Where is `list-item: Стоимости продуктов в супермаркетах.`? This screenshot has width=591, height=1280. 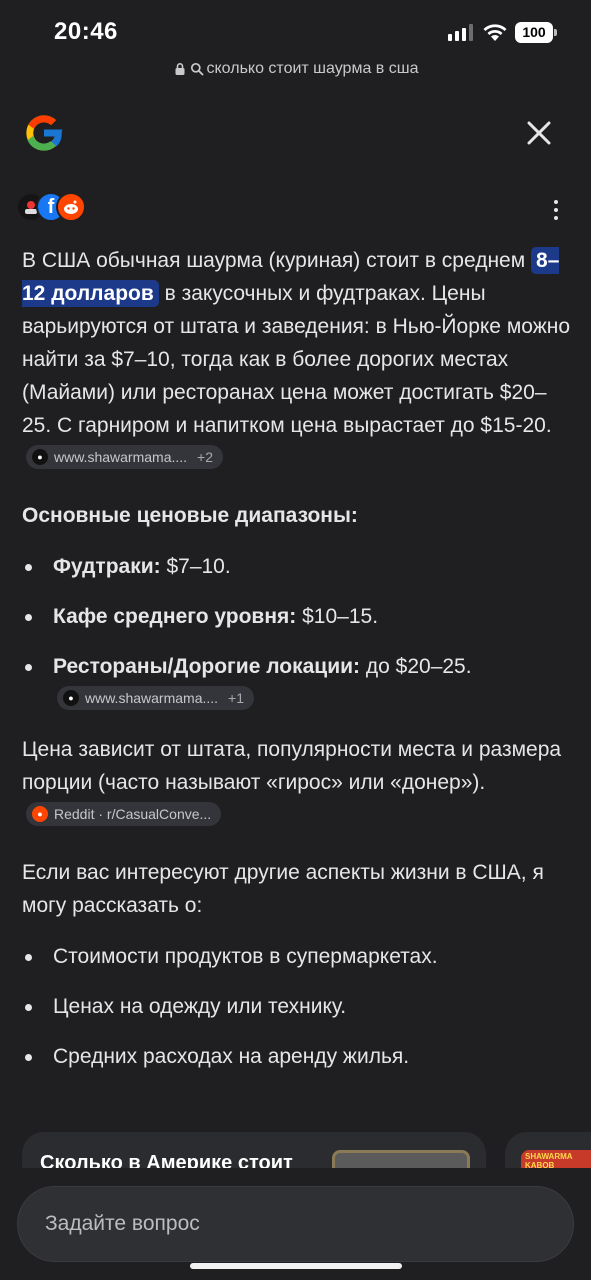
list-item: Стоимости продуктов в супермаркетах. is located at coordinates (297, 956).